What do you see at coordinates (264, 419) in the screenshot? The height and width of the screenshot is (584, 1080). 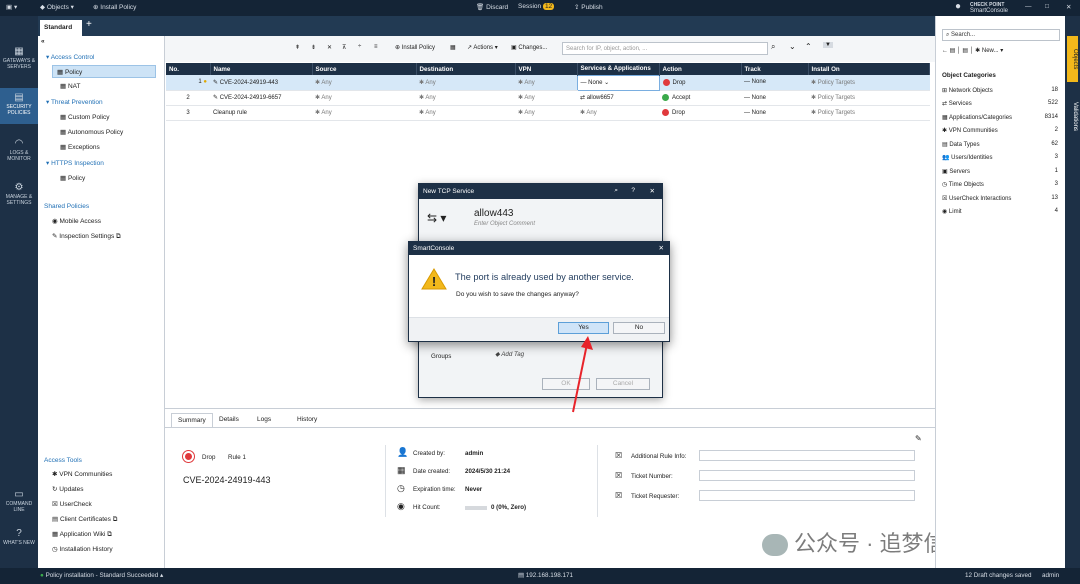 I see `tab-logs: Logs` at bounding box center [264, 419].